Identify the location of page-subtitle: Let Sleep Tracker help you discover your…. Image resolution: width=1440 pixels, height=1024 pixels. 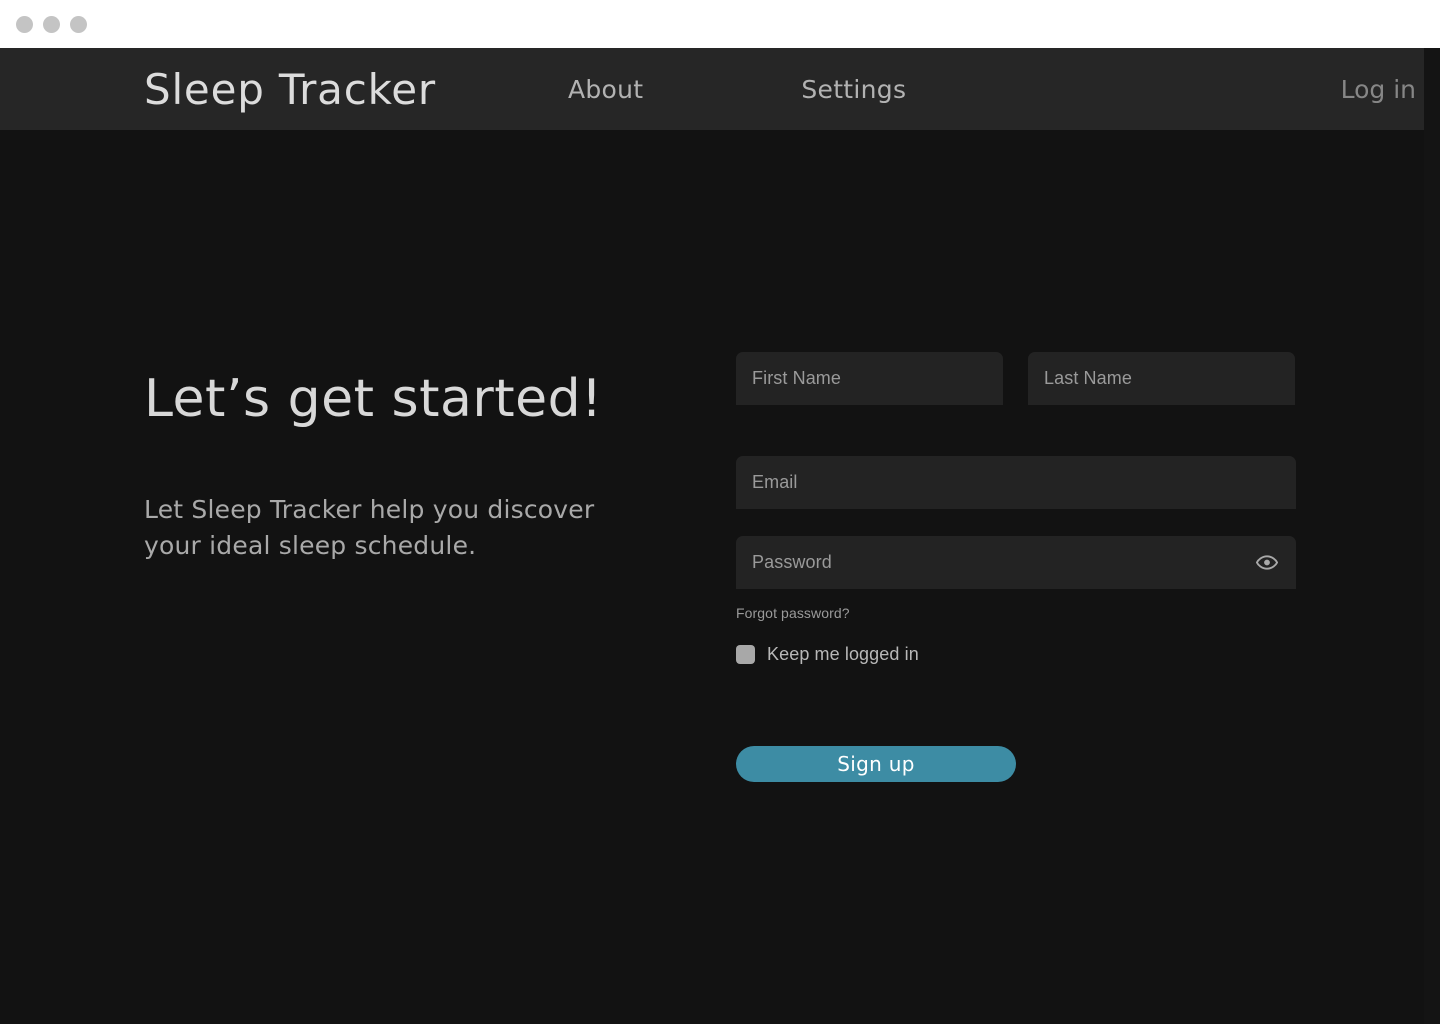
(369, 527).